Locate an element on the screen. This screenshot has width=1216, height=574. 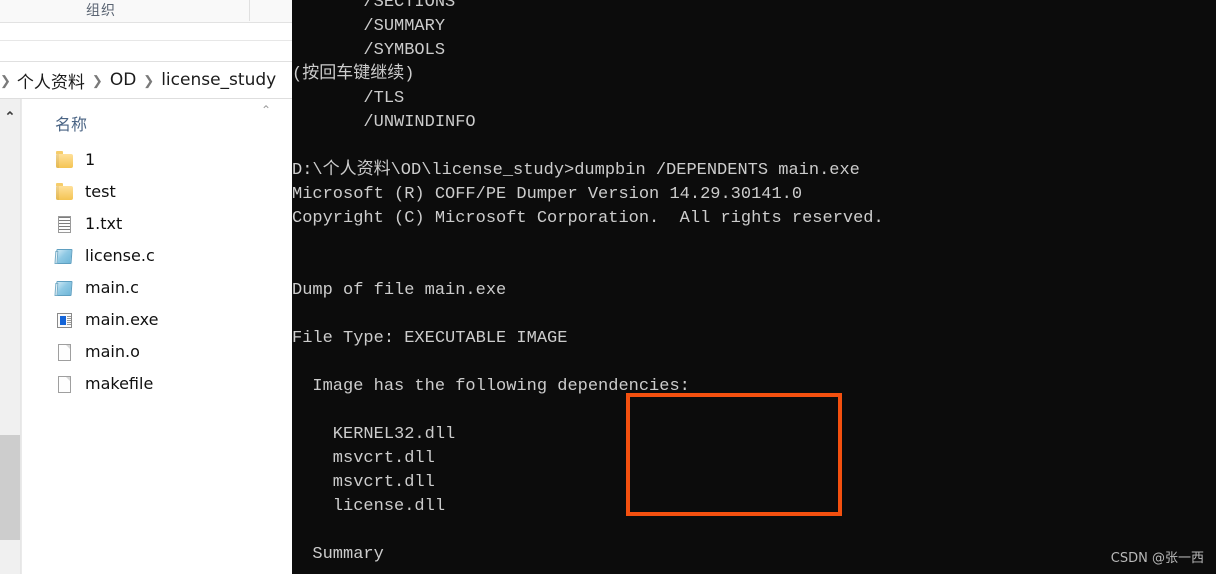
ribbon-separator is located at coordinates (249, 10).